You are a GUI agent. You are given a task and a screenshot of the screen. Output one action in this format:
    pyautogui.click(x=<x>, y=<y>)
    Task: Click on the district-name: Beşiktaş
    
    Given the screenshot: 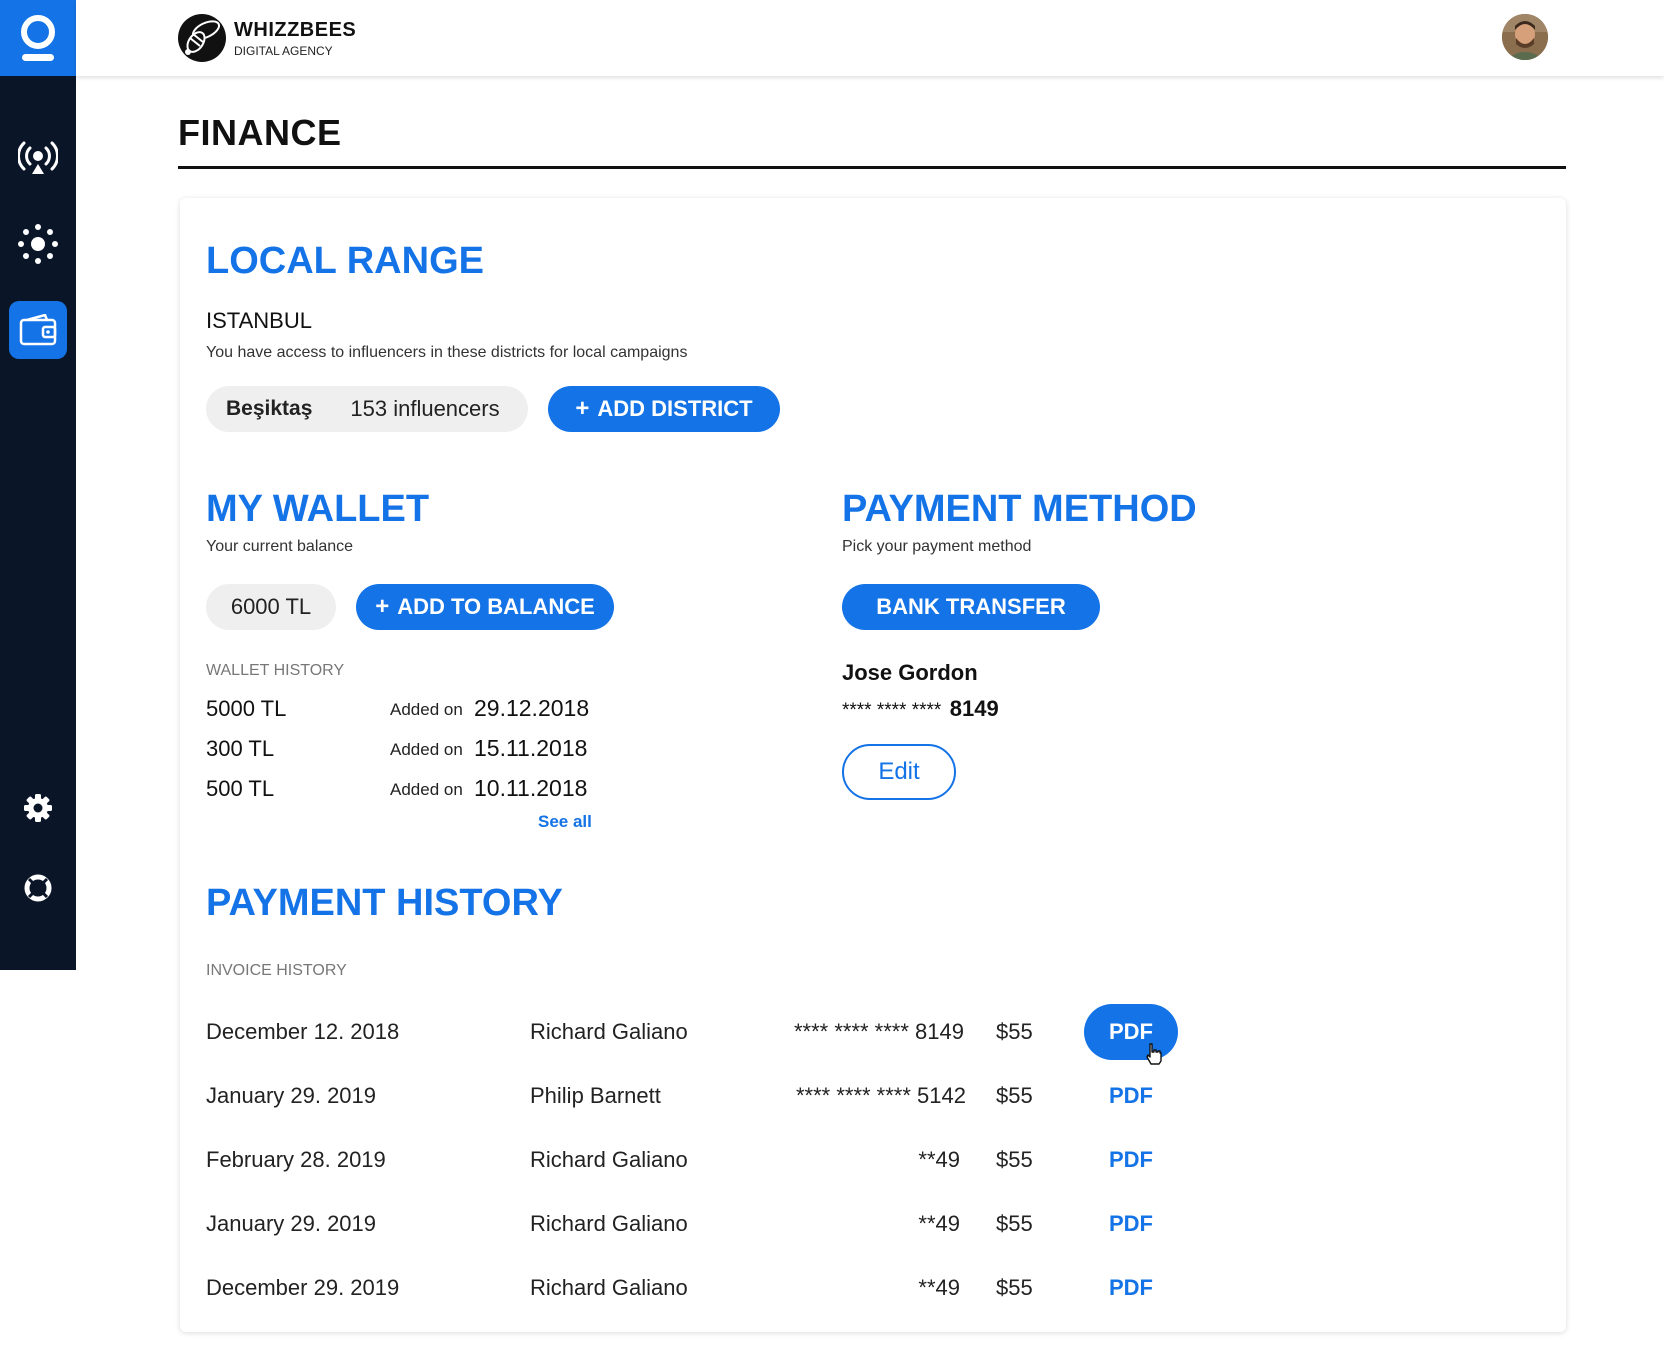 What is the action you would take?
    pyautogui.click(x=269, y=408)
    